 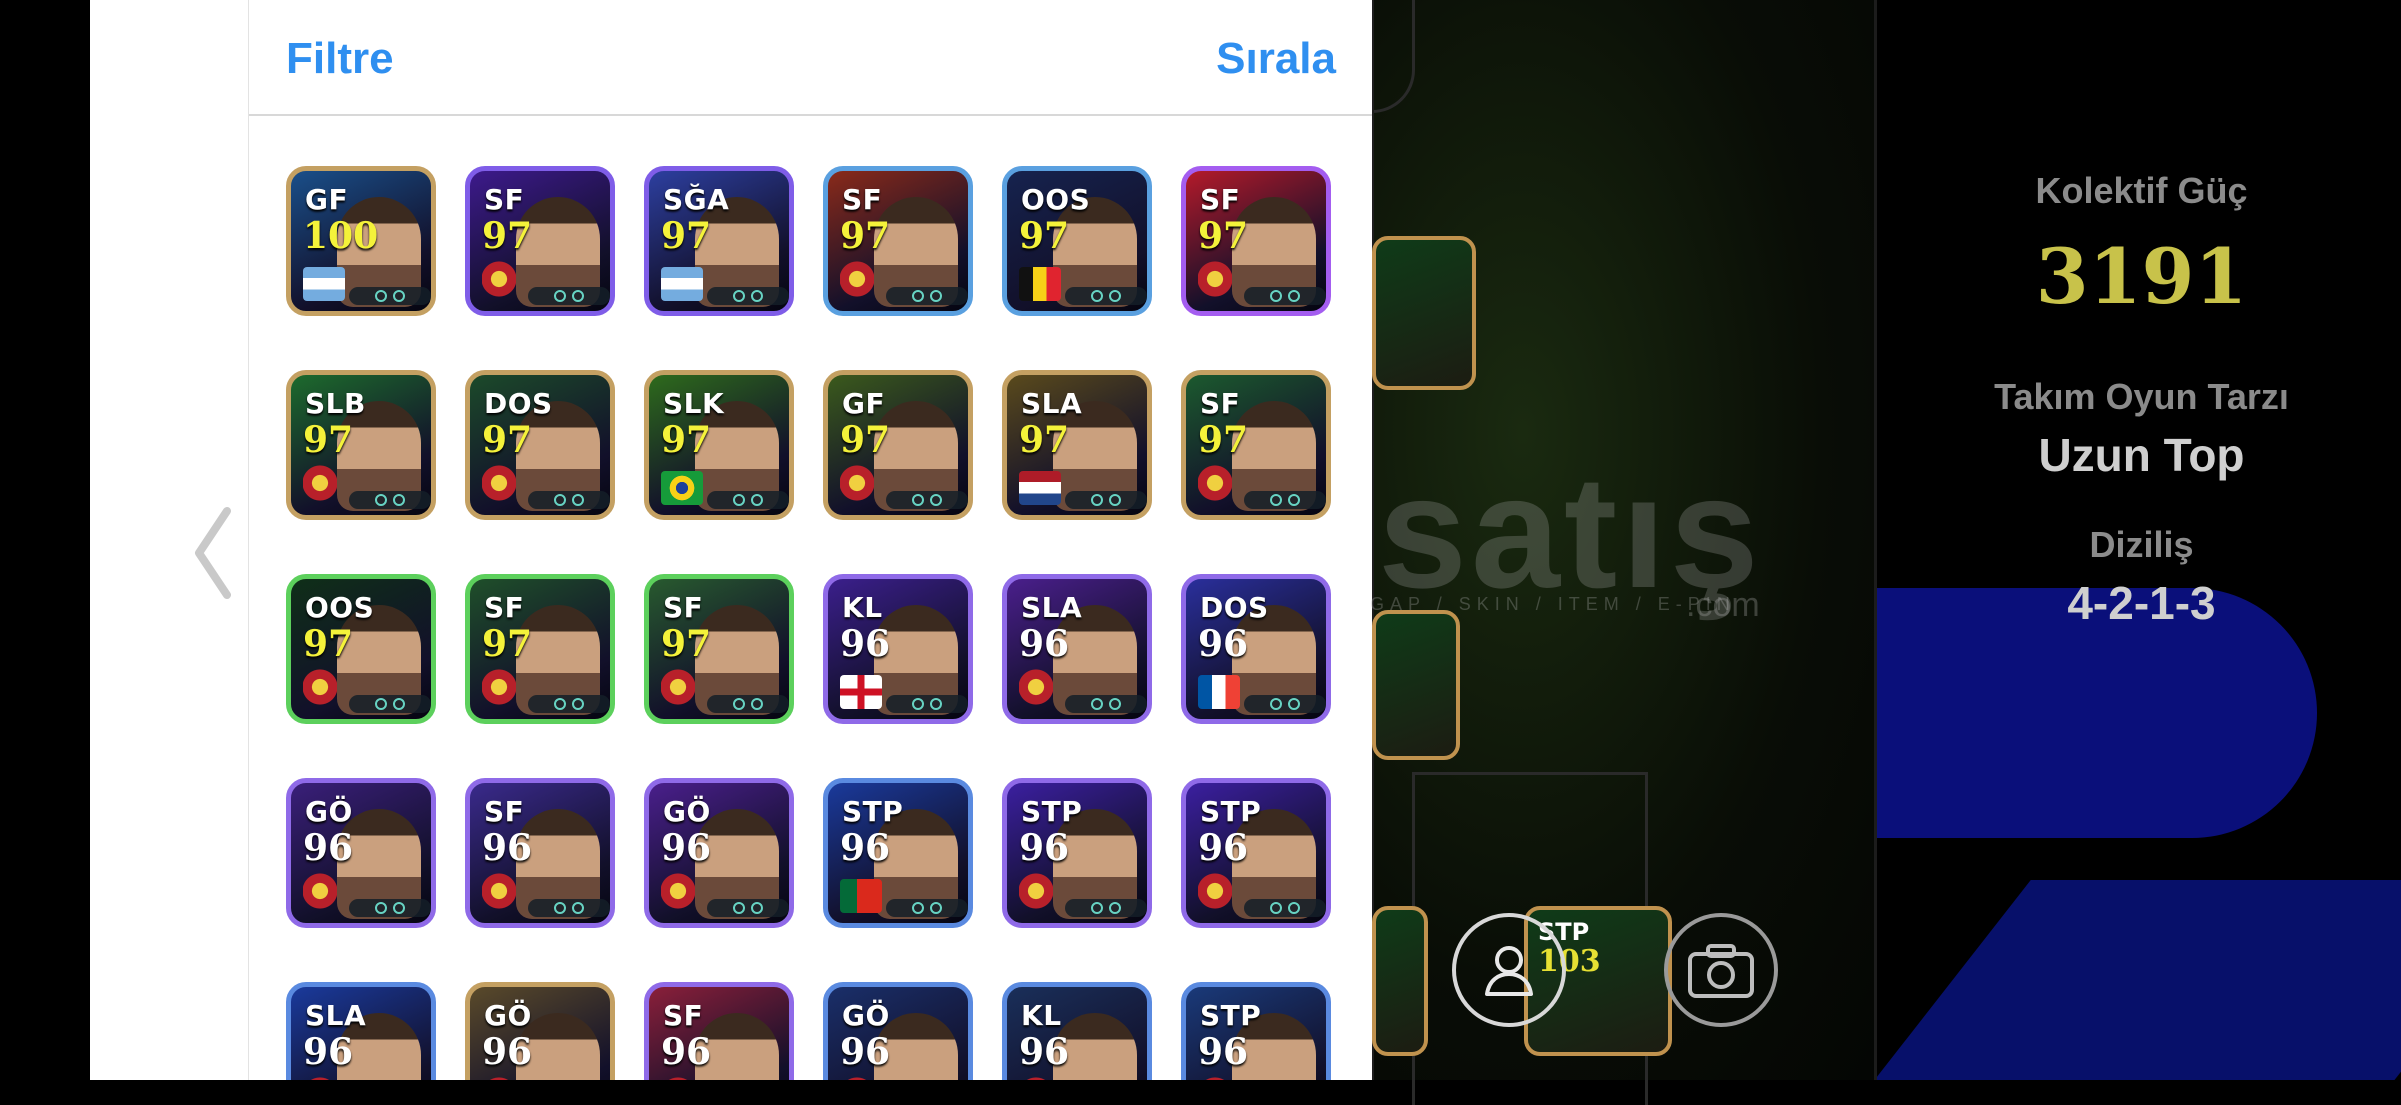 What do you see at coordinates (518, 403) in the screenshot?
I see `player-position: DOS` at bounding box center [518, 403].